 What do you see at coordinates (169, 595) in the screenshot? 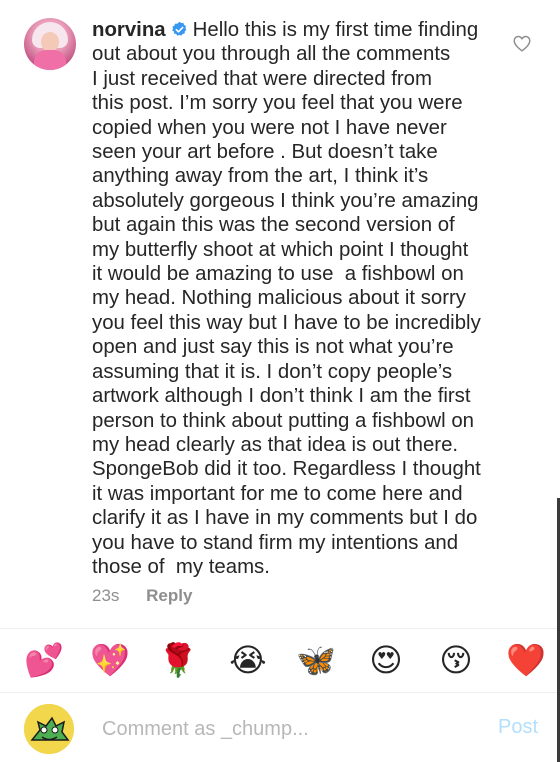
I see `reply-button: Reply` at bounding box center [169, 595].